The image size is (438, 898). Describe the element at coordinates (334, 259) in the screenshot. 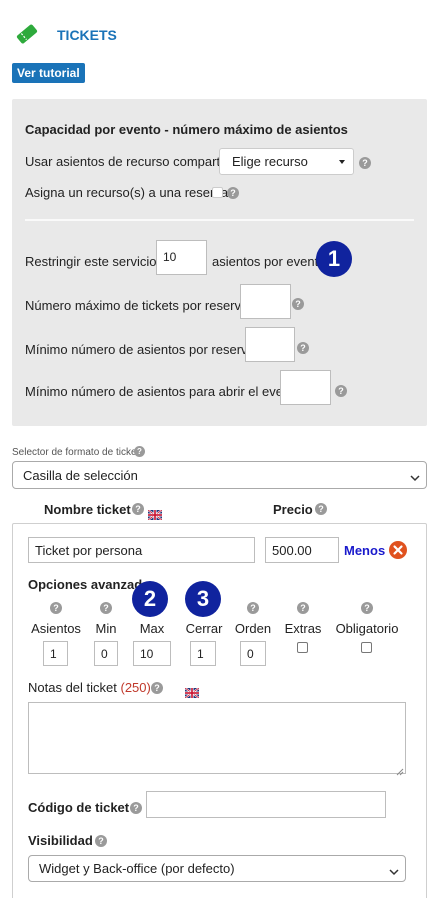

I see `marker-1: 1` at that location.